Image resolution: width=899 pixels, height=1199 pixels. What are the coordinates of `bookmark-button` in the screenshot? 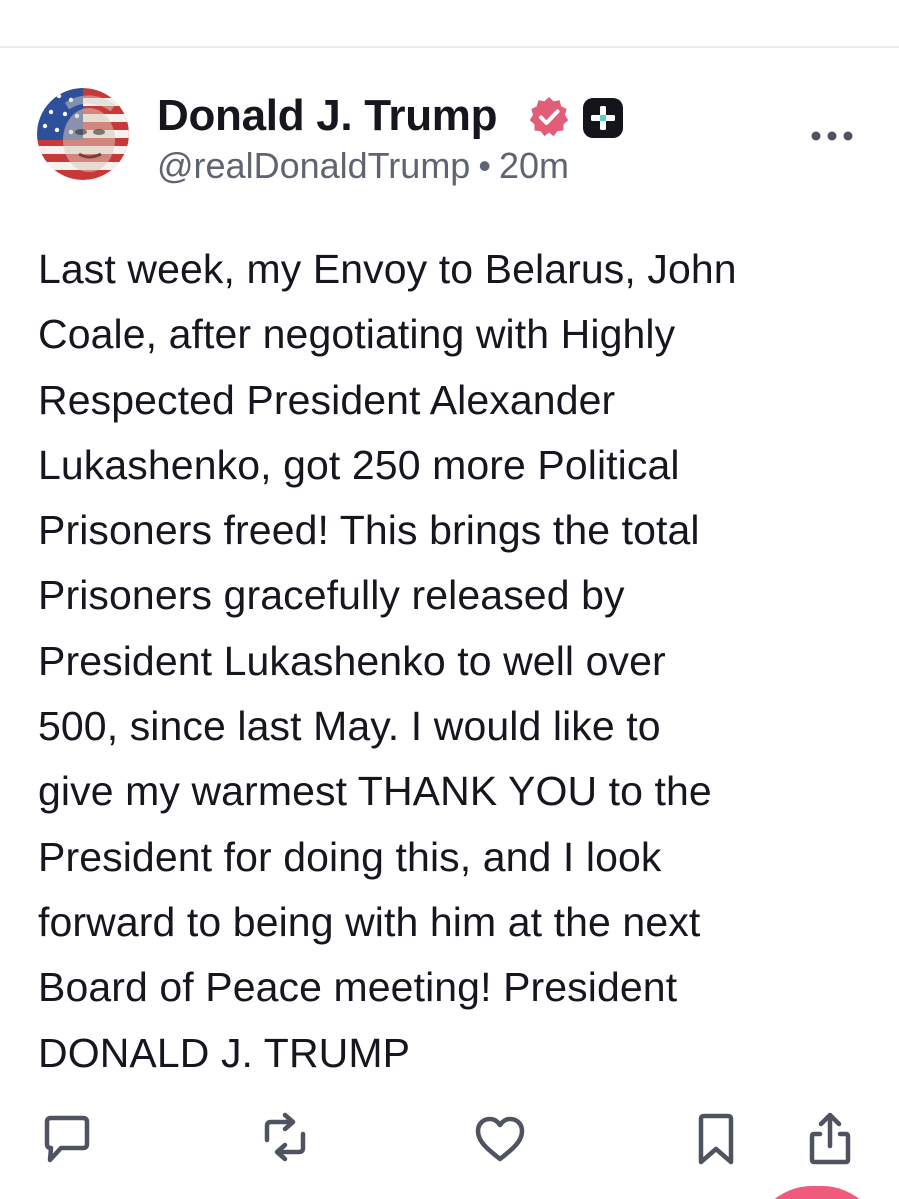 It's located at (716, 1140).